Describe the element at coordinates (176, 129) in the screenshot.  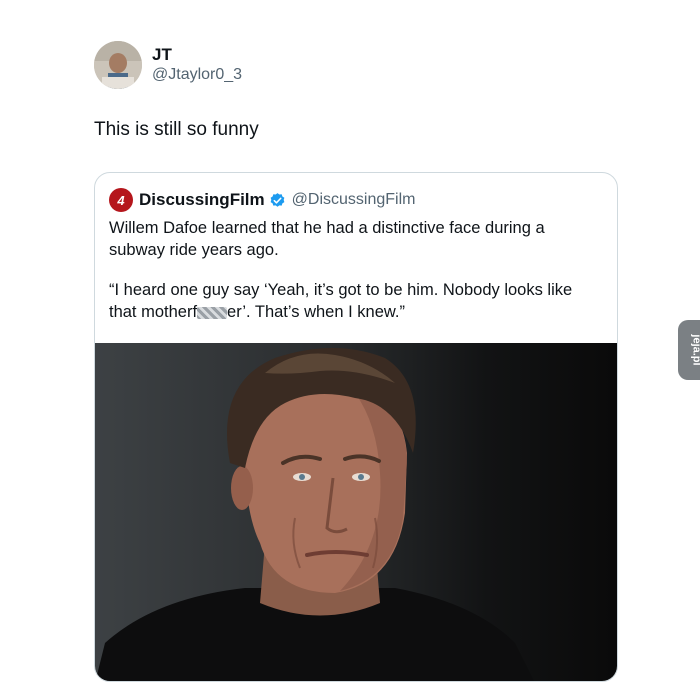
I see `tweet-text: This is still so funny` at that location.